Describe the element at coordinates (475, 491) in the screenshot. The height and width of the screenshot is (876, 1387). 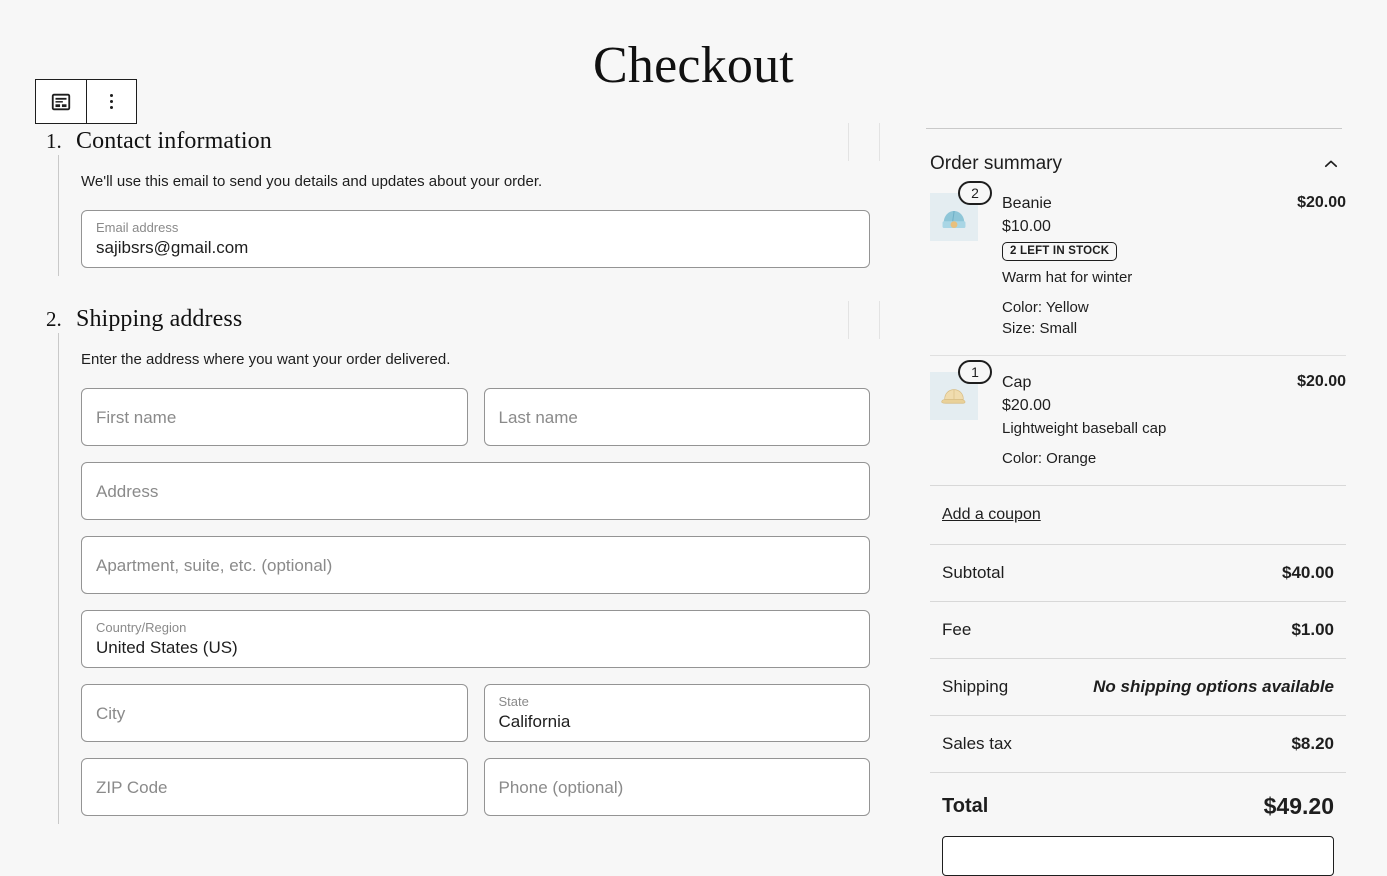
I see `address-field: Address` at that location.